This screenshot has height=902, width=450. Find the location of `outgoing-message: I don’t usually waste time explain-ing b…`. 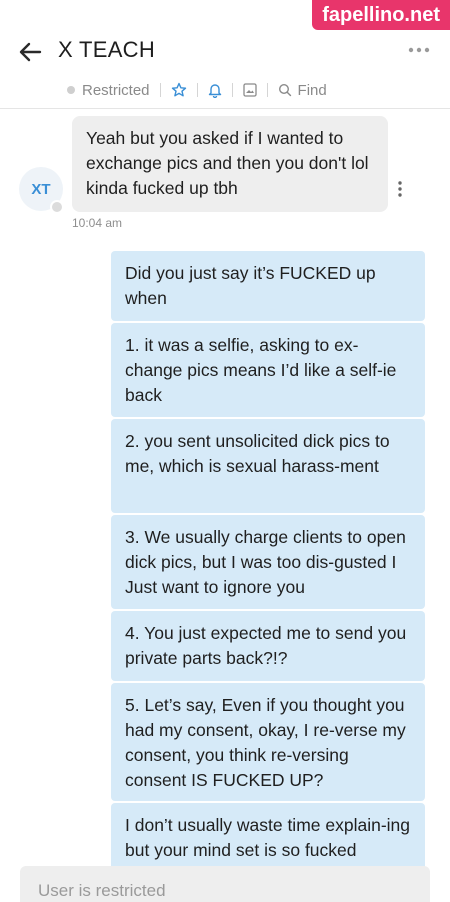

outgoing-message: I don’t usually waste time explain-ing b… is located at coordinates (268, 838).